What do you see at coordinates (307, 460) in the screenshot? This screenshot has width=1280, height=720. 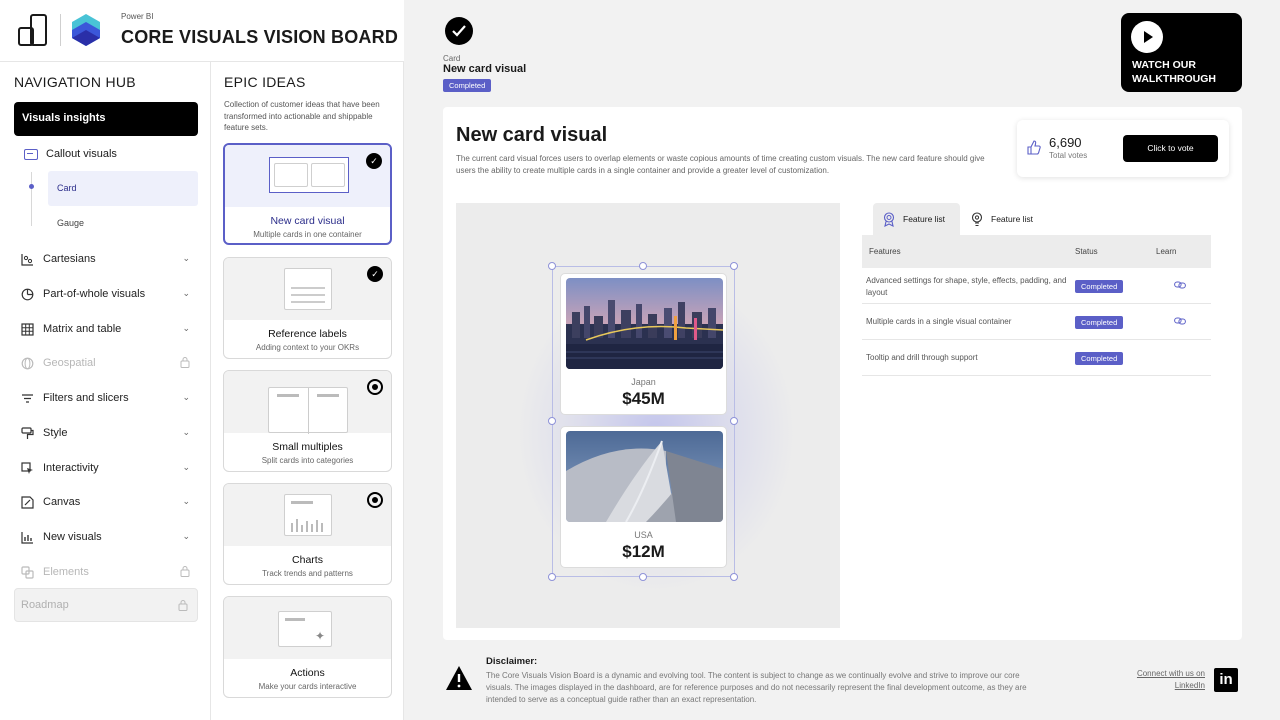 I see `idea-subtitle: Split cards into categories` at bounding box center [307, 460].